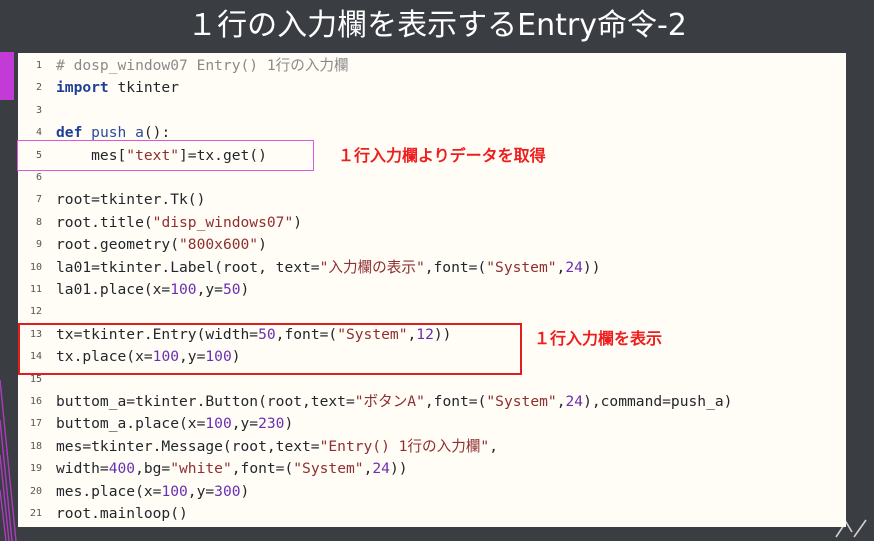 The image size is (874, 541). I want to click on line-number: 17, so click(35, 424).